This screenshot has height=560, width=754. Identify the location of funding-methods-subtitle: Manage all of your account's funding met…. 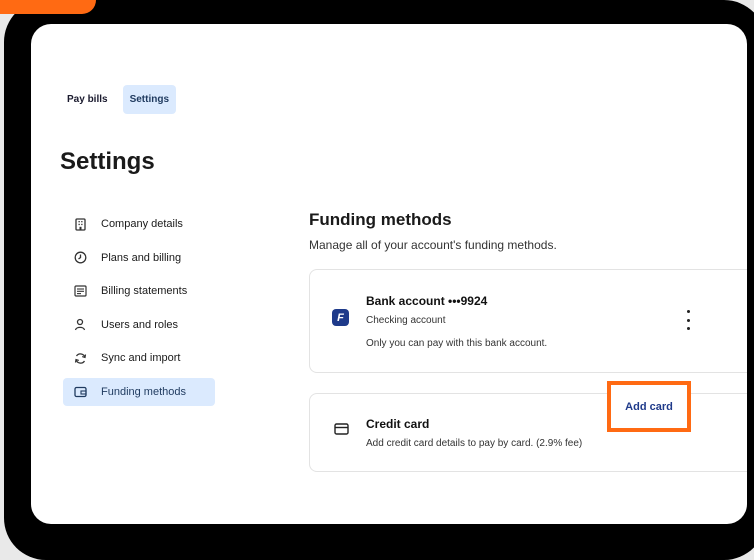
(433, 245).